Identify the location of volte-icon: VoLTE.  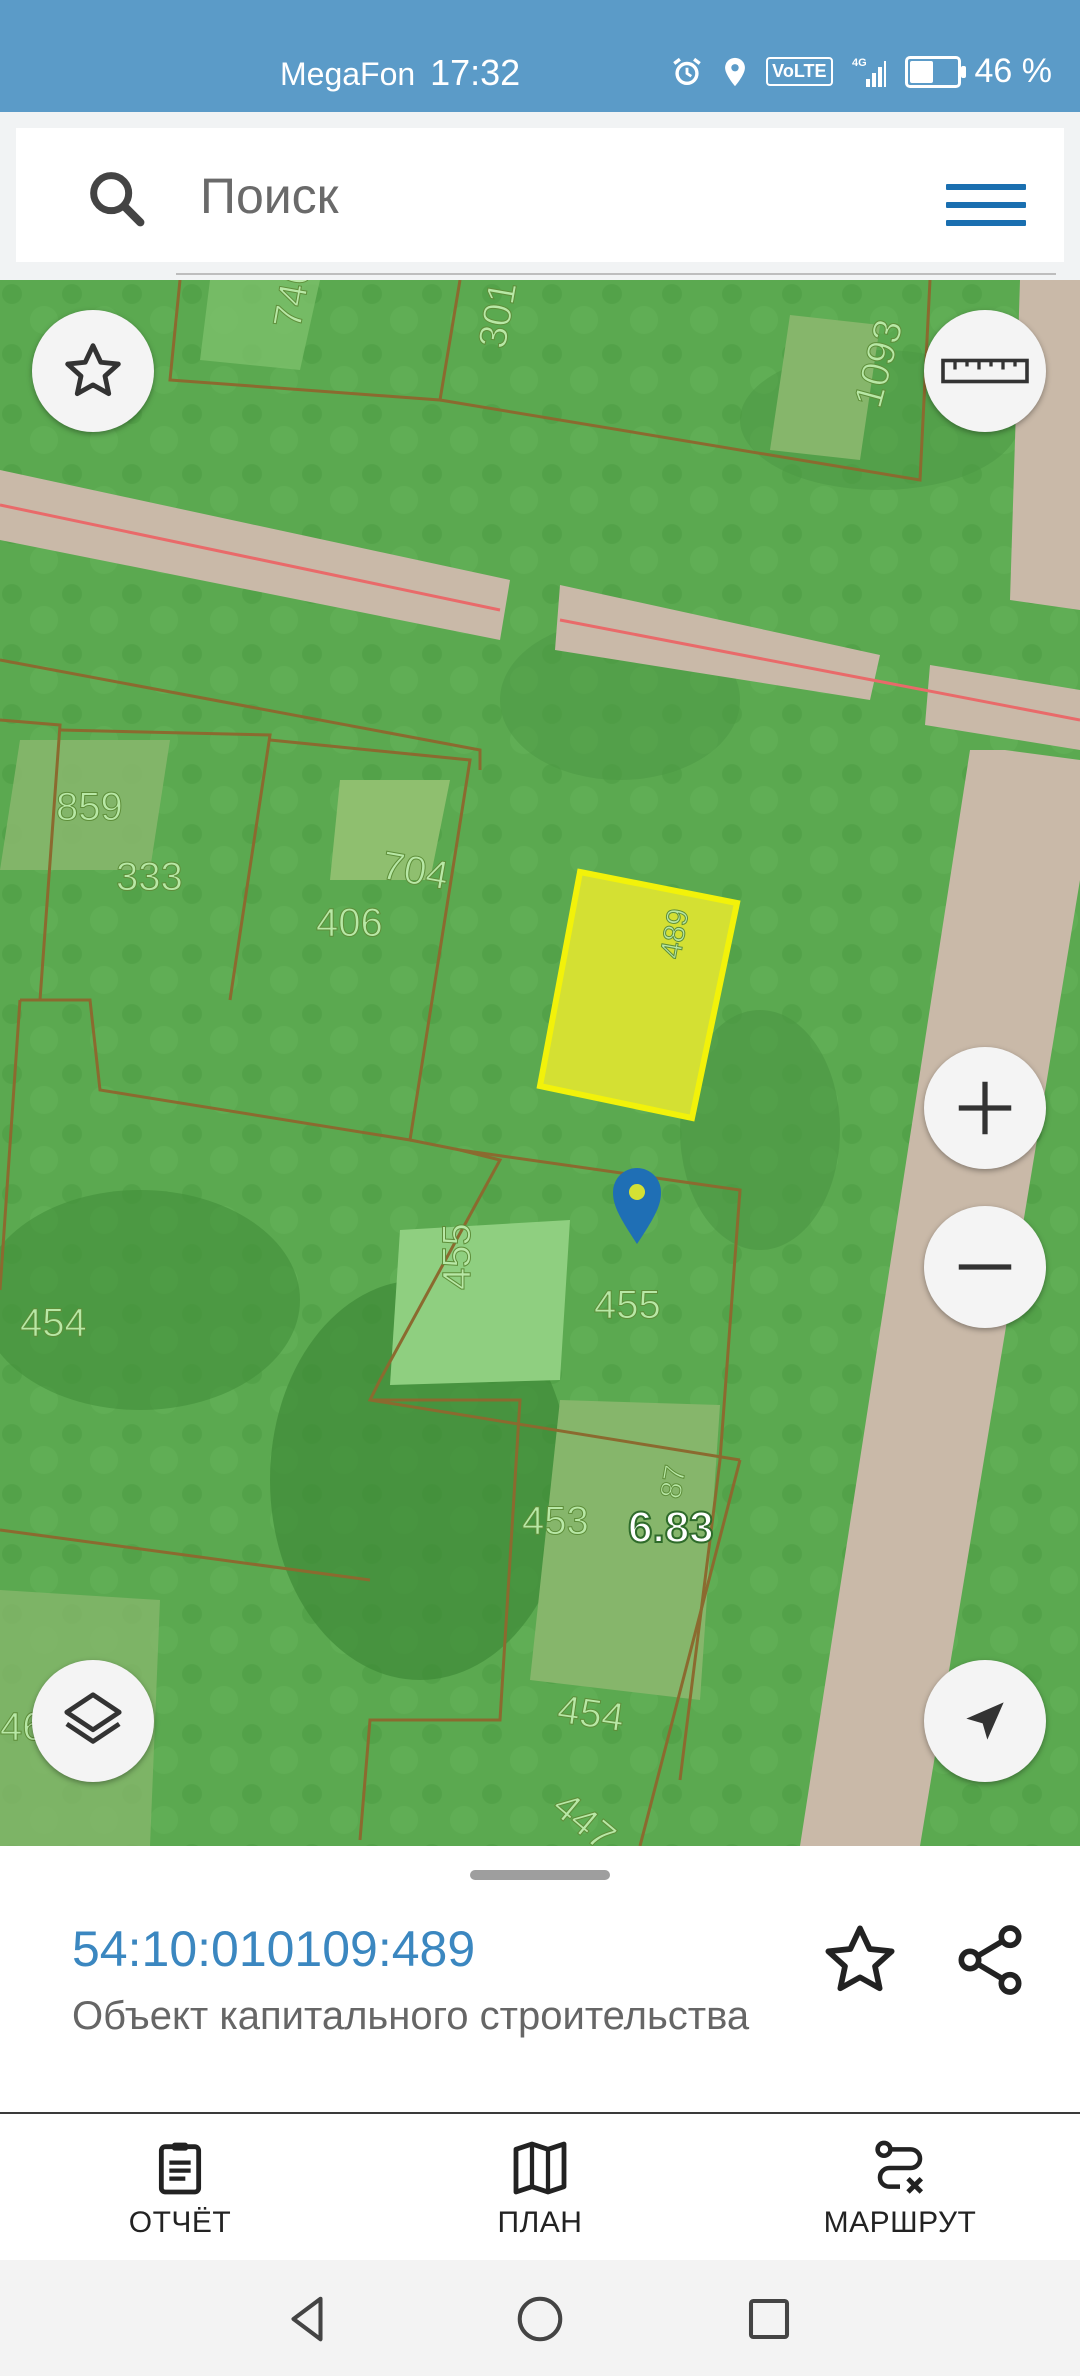
(799, 71).